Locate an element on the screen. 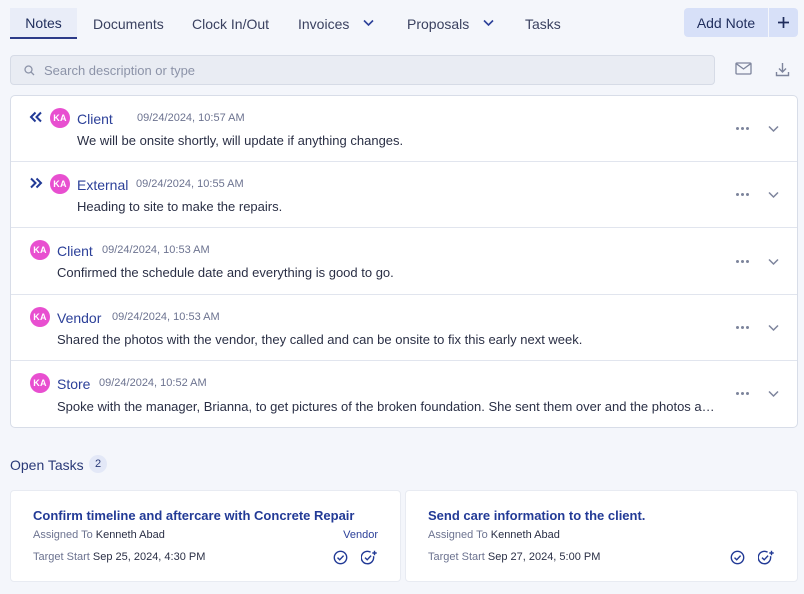  task-target-start: Target Start Sep 25, 2024, 4:30 PM is located at coordinates (119, 557).